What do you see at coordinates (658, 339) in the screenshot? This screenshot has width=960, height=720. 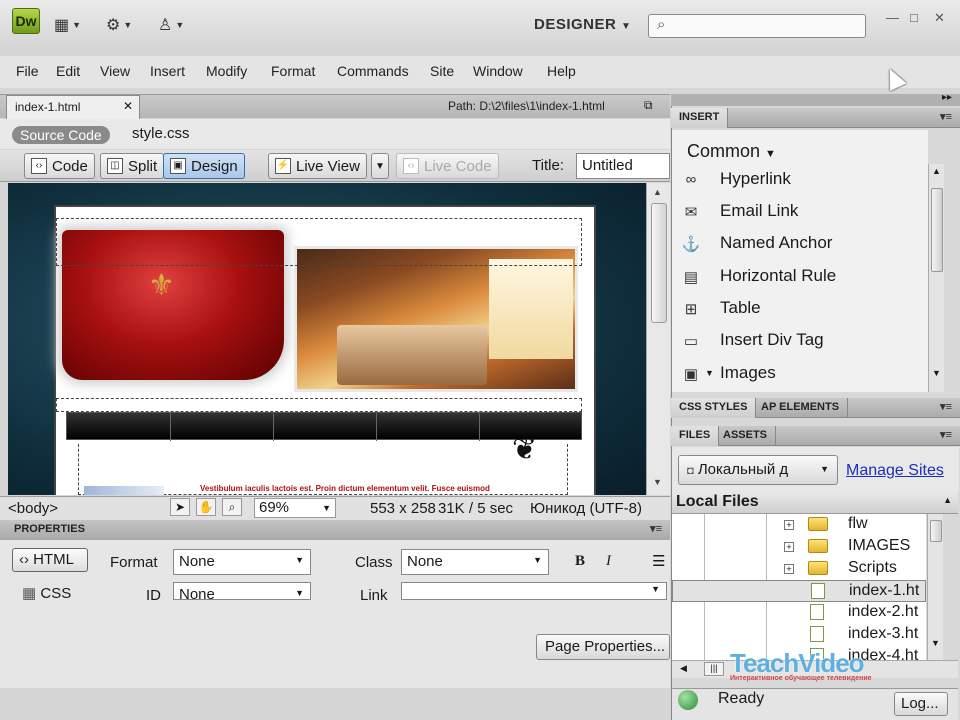 I see `canvas-scrollbar: ▲ ▼` at bounding box center [658, 339].